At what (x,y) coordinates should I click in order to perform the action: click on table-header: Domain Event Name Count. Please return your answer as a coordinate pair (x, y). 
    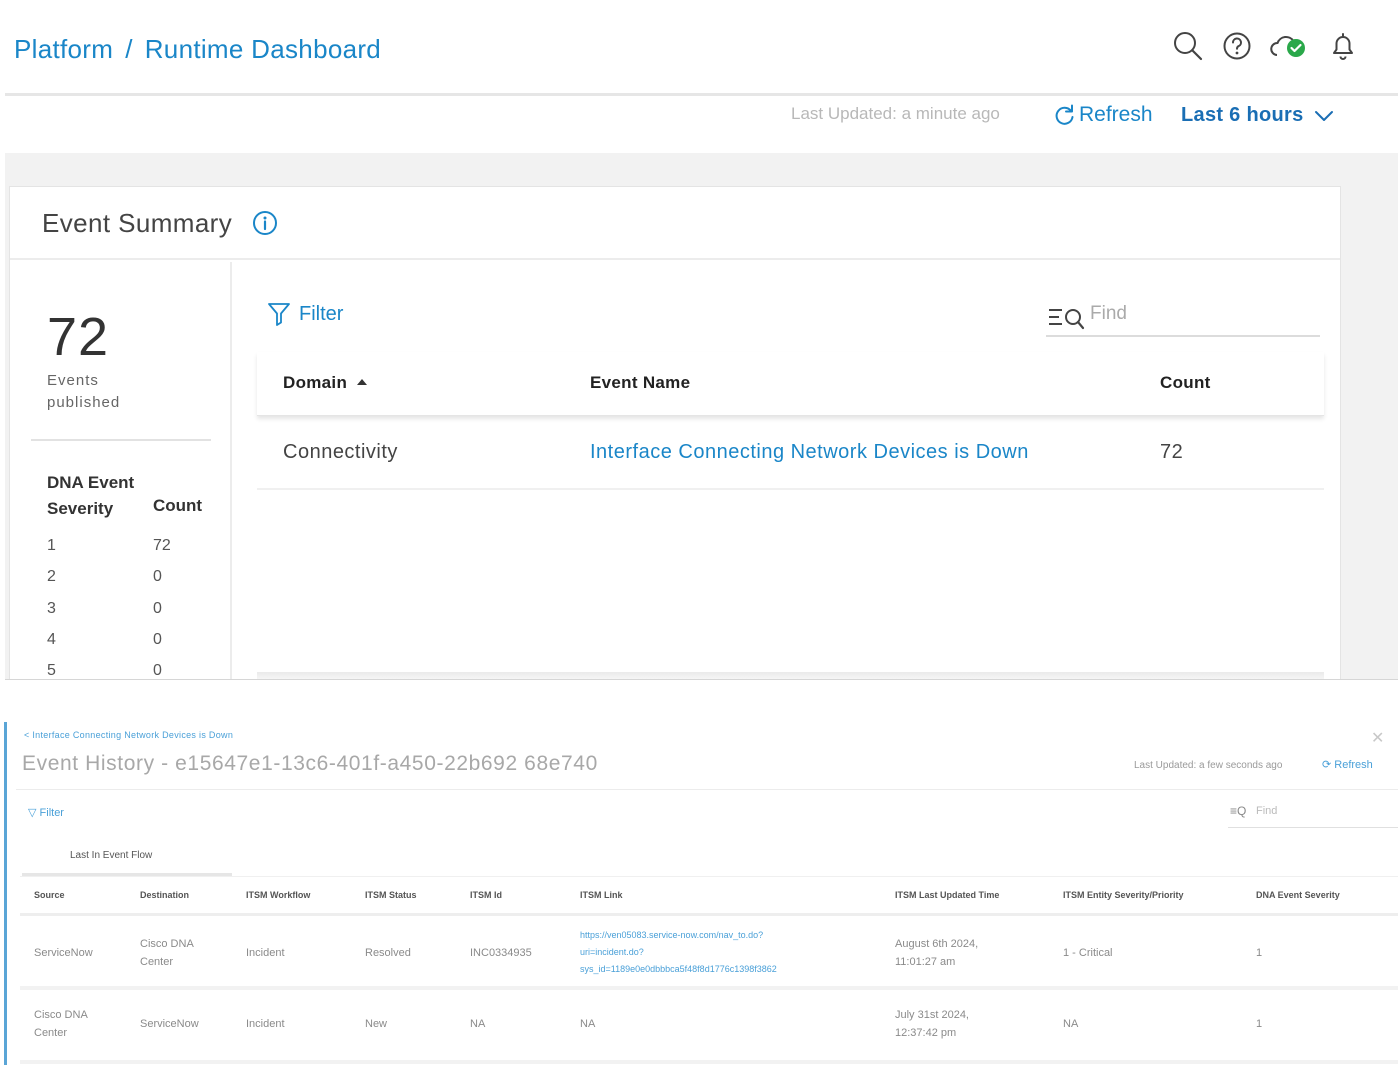
    Looking at the image, I should click on (790, 384).